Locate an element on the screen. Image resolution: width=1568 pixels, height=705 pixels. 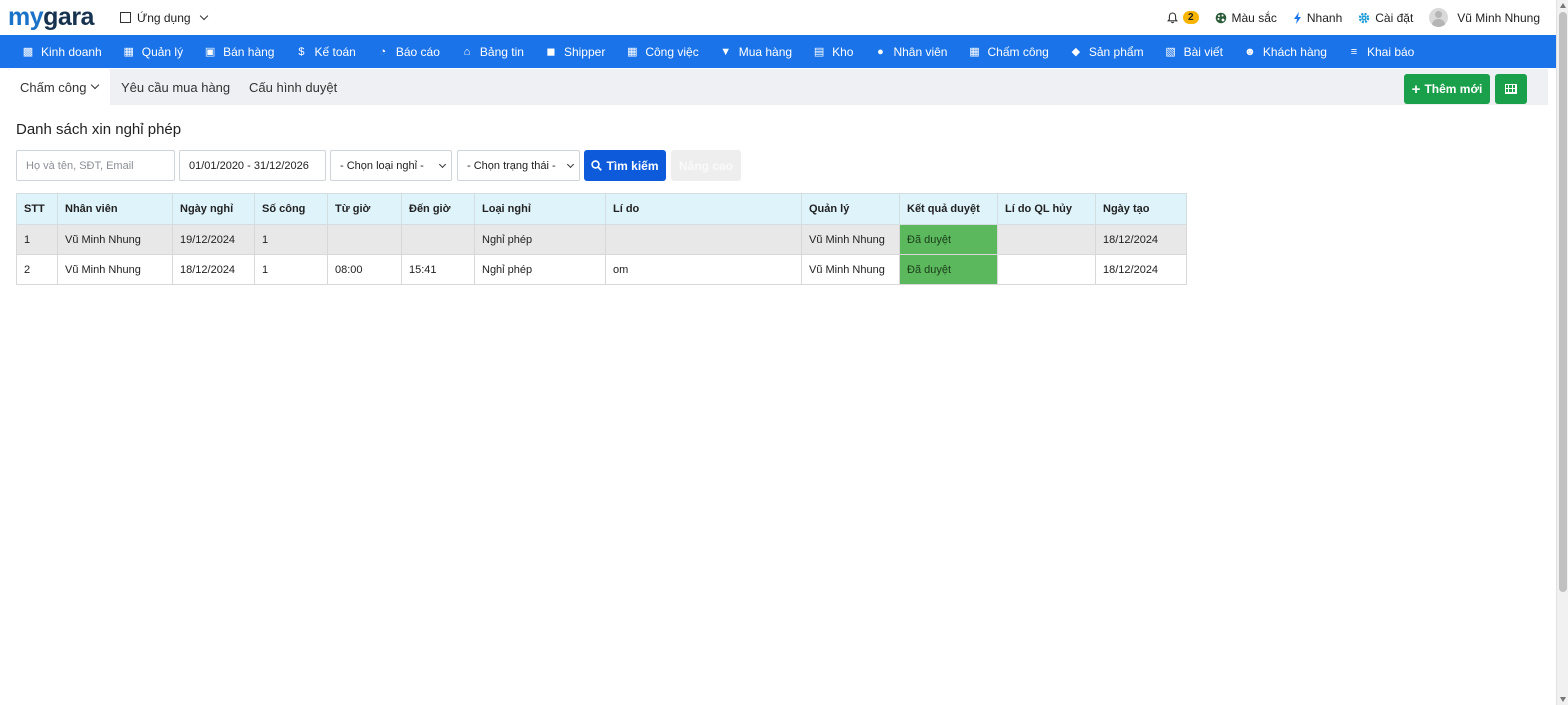
notifications-button: 2 is located at coordinates (1183, 17).